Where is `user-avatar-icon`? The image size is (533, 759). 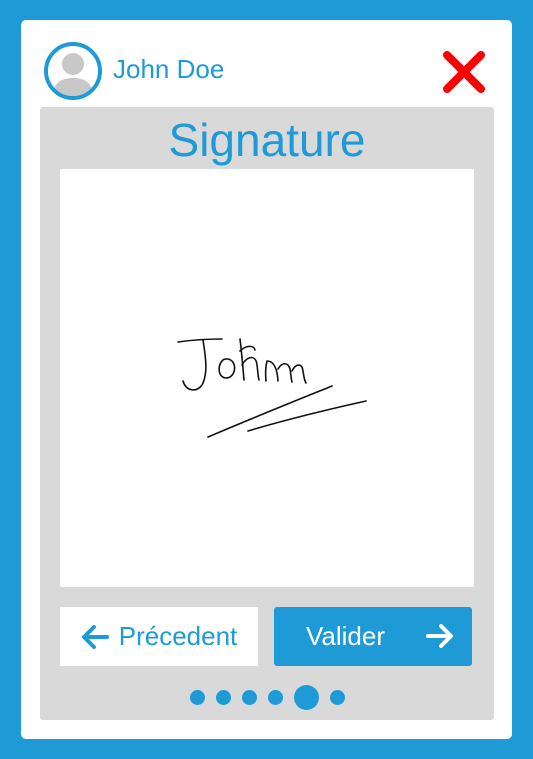
user-avatar-icon is located at coordinates (73, 71).